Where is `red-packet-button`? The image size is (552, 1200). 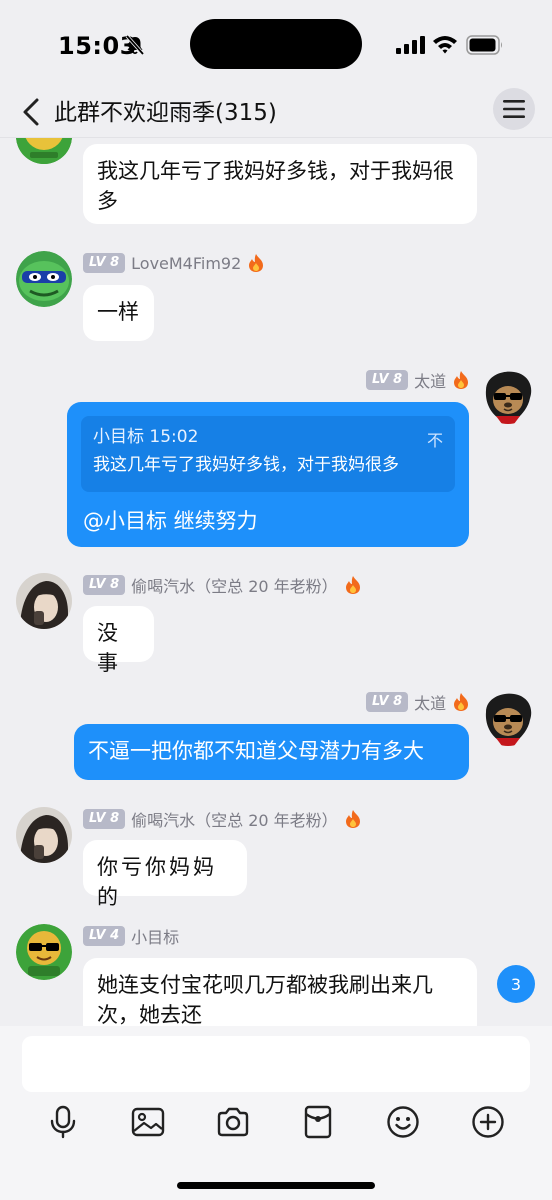
red-packet-button is located at coordinates (318, 1122).